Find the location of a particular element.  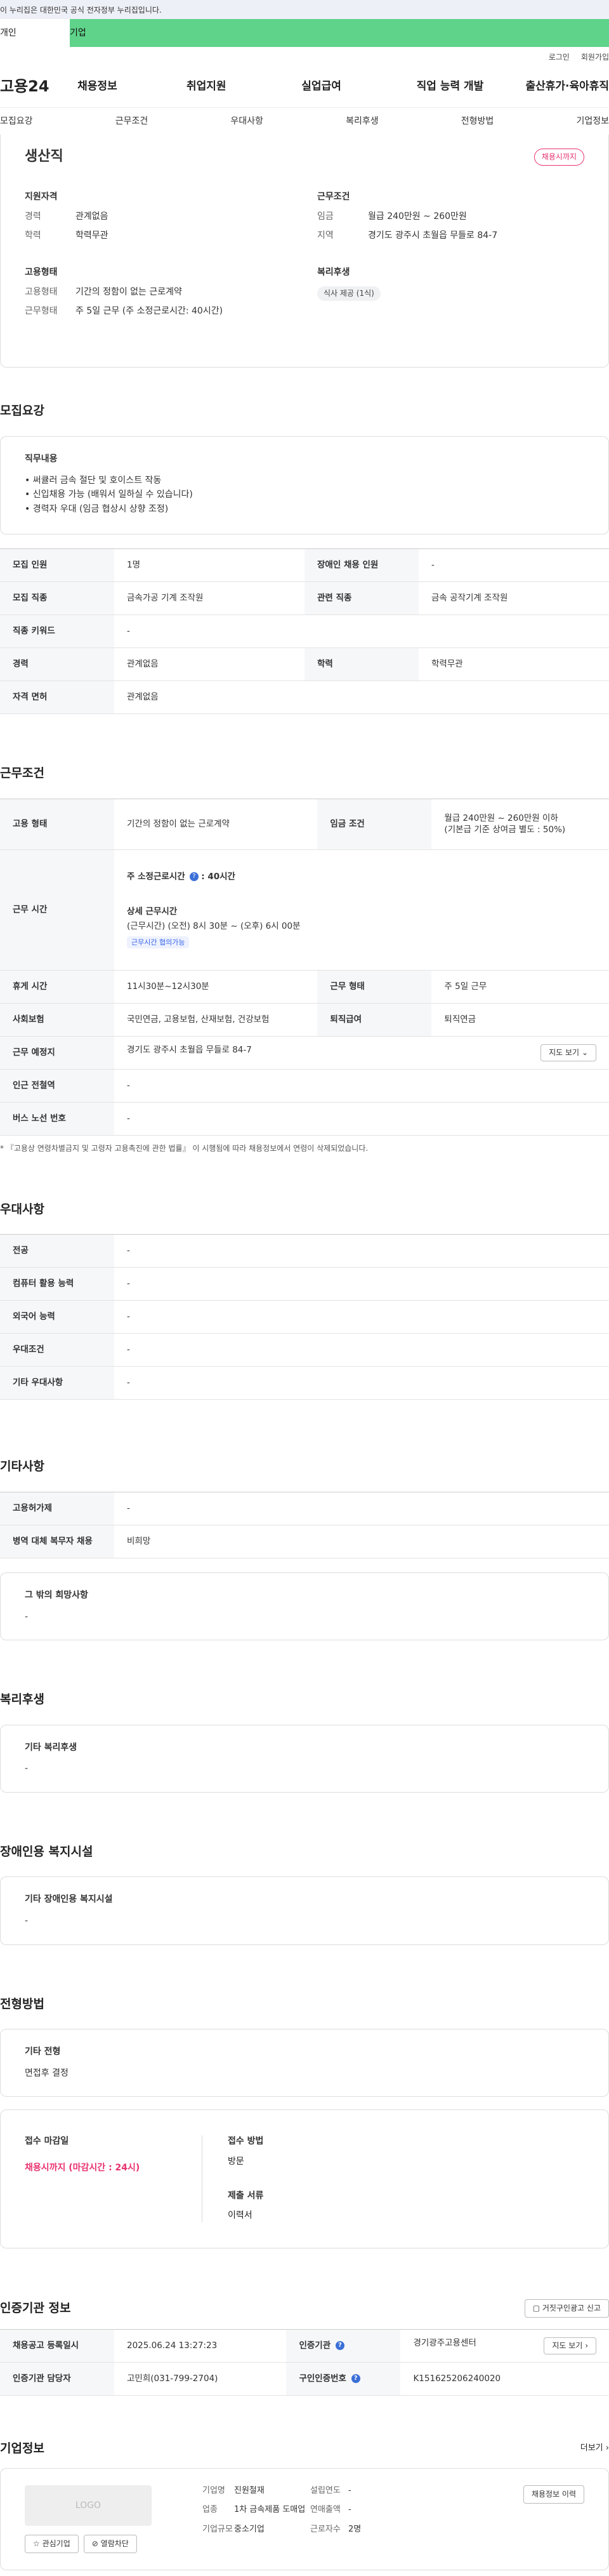

nav-unemployment-benefit: 실업급여 is located at coordinates (358, 87).